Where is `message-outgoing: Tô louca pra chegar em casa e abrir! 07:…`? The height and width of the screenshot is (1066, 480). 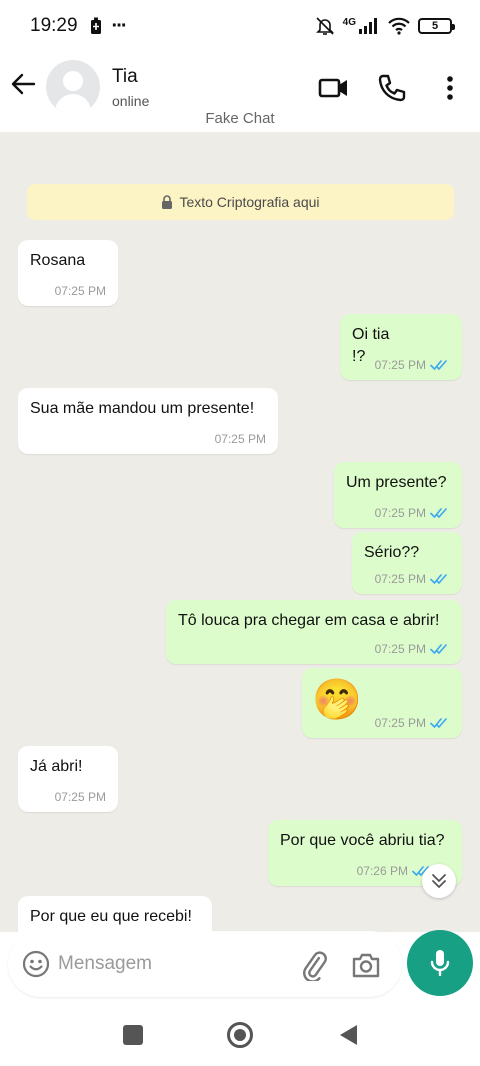
message-outgoing: Tô louca pra chegar em casa e abrir! 07:… is located at coordinates (314, 632).